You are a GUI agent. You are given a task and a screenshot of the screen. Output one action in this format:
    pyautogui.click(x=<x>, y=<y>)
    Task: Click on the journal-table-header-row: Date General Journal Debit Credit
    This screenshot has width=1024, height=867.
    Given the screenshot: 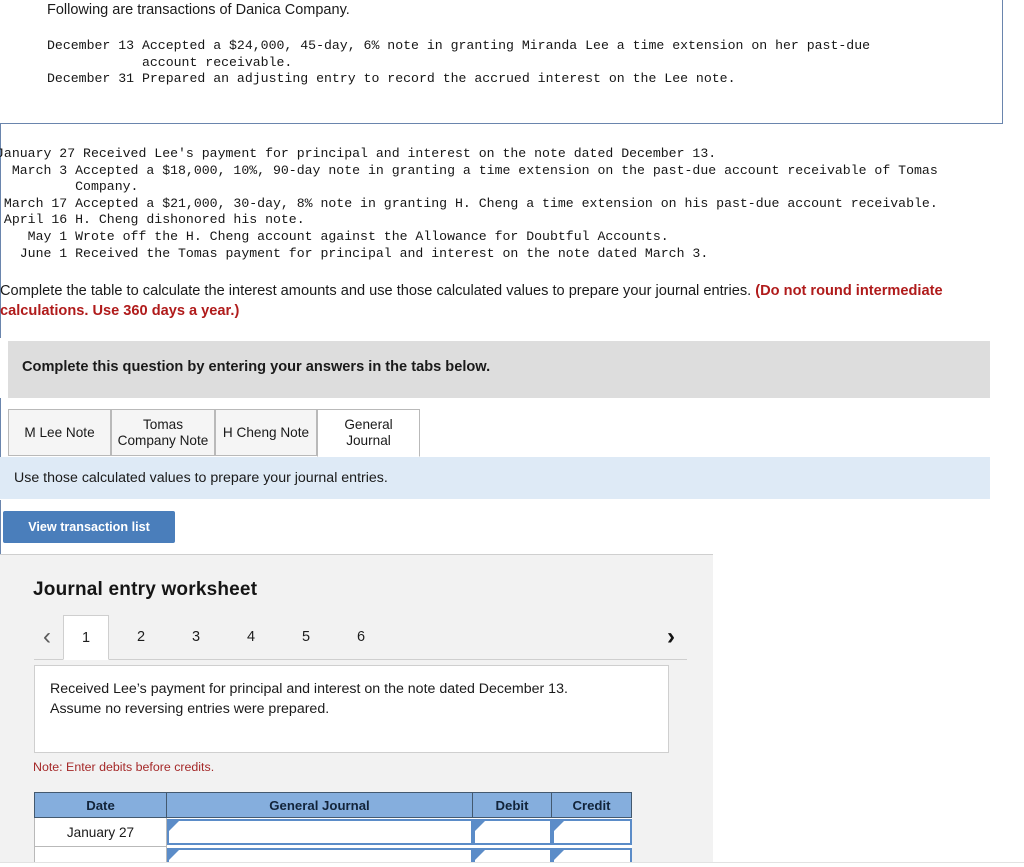 What is the action you would take?
    pyautogui.click(x=333, y=805)
    